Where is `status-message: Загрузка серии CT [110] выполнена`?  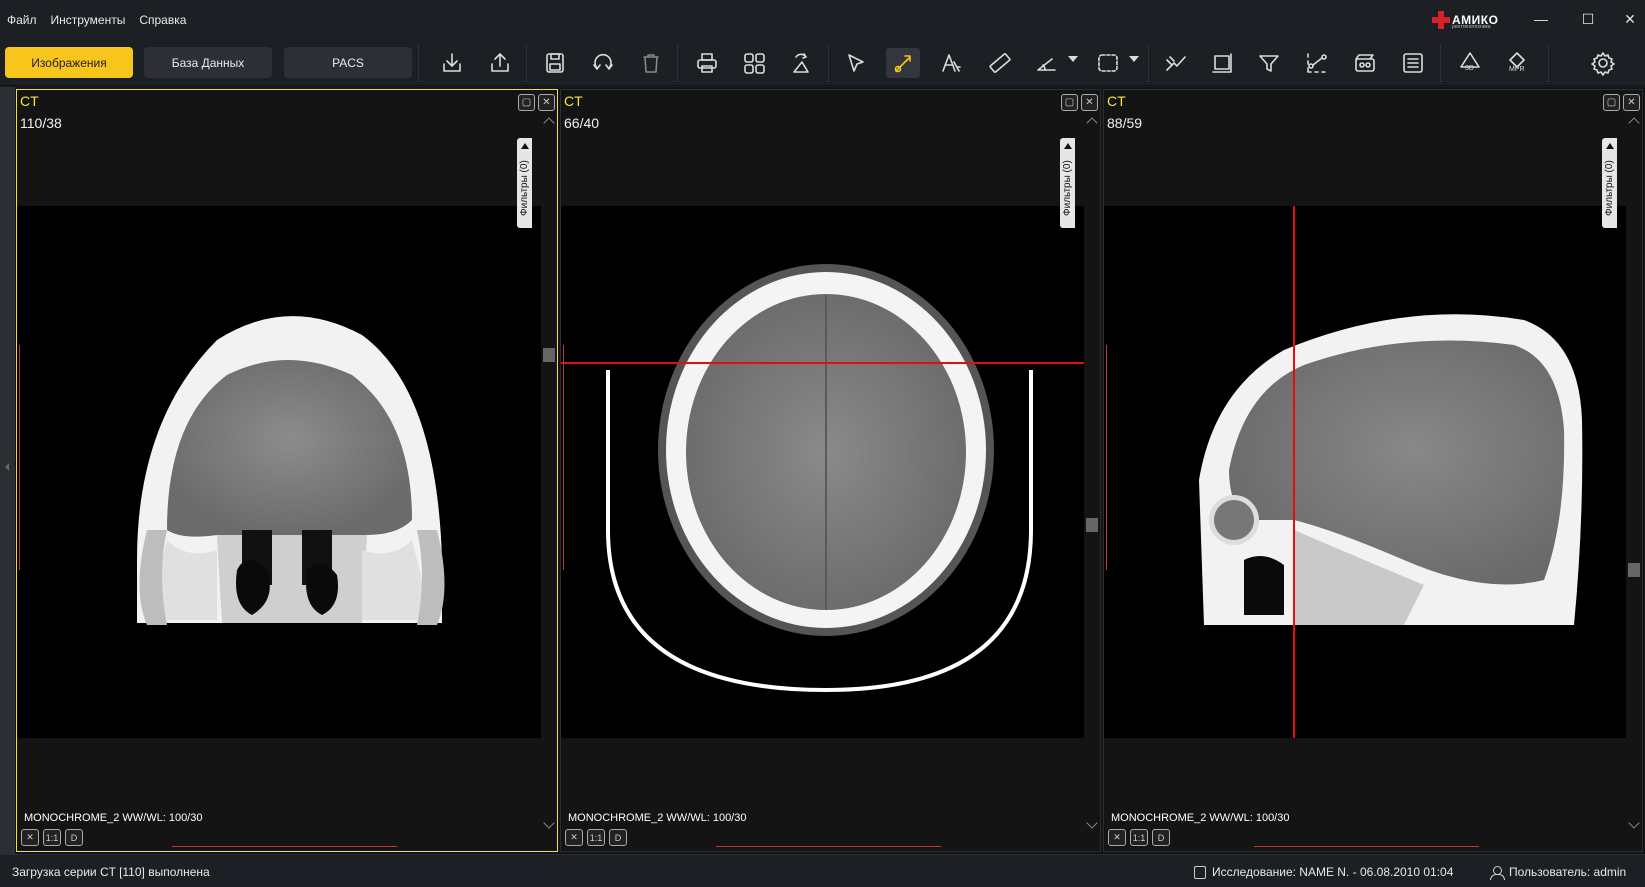 status-message: Загрузка серии CT [110] выполнена is located at coordinates (111, 872).